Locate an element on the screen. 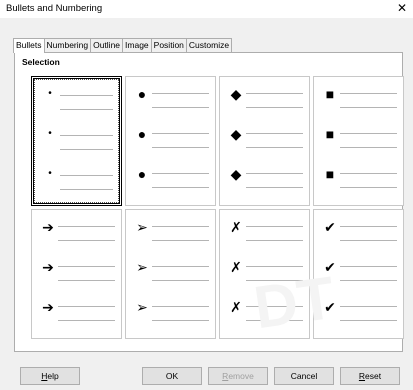  help-button: Help is located at coordinates (50, 376).